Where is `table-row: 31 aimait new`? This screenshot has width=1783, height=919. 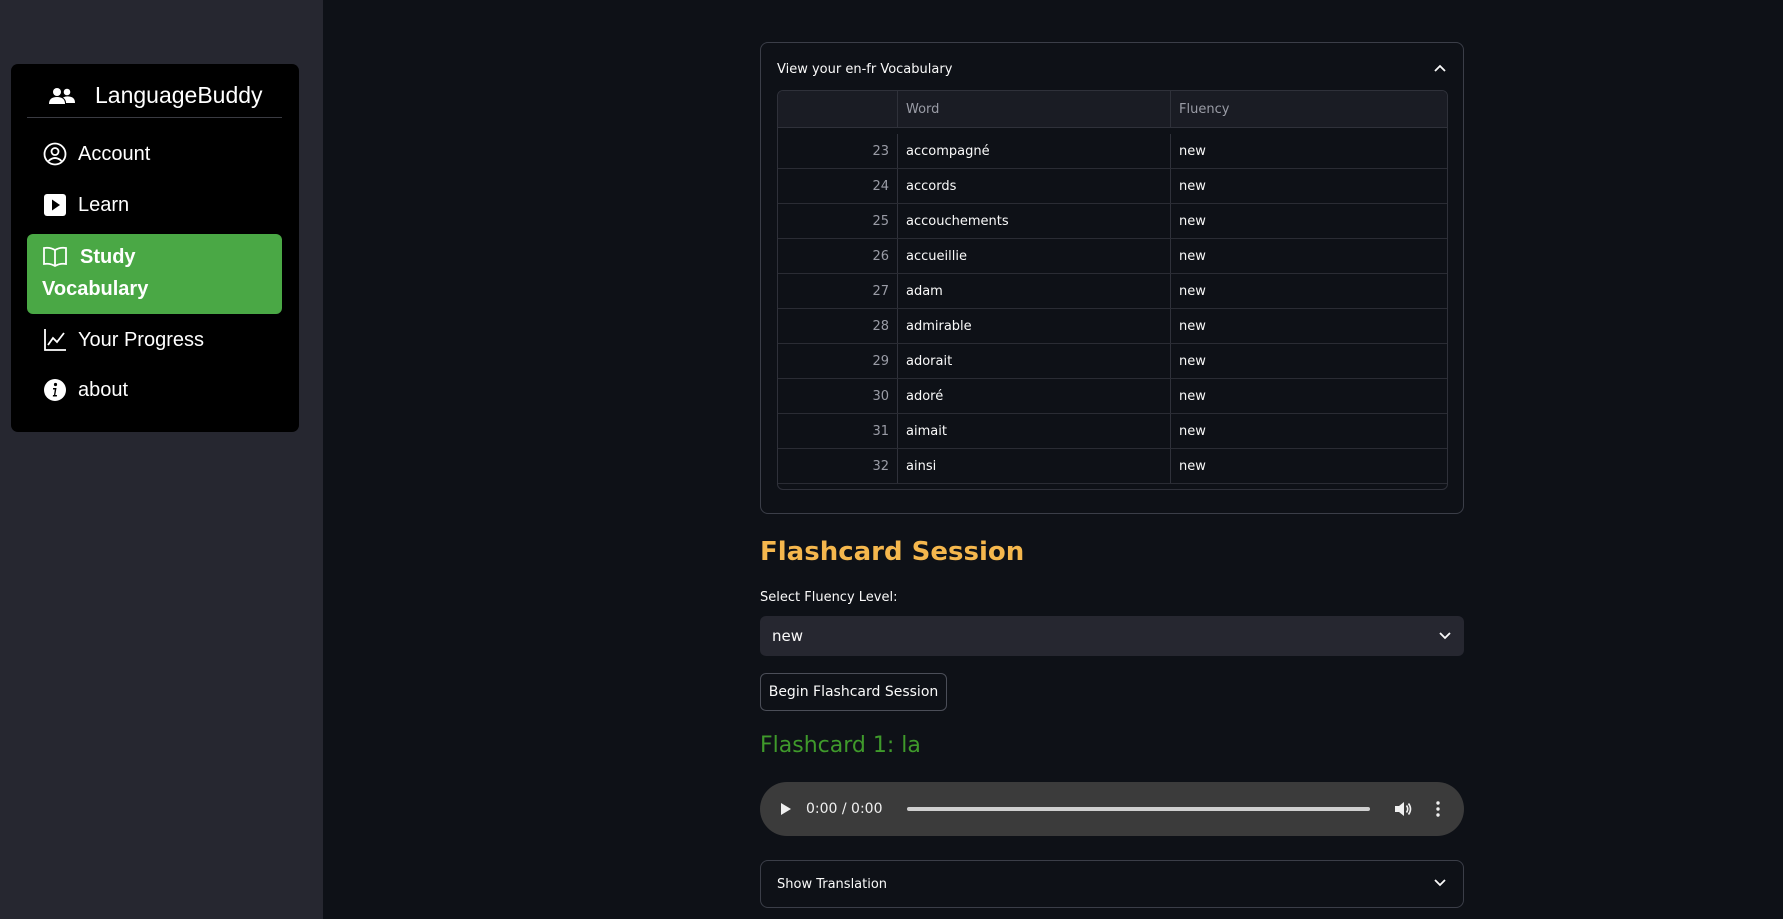
table-row: 31 aimait new is located at coordinates (1112, 431).